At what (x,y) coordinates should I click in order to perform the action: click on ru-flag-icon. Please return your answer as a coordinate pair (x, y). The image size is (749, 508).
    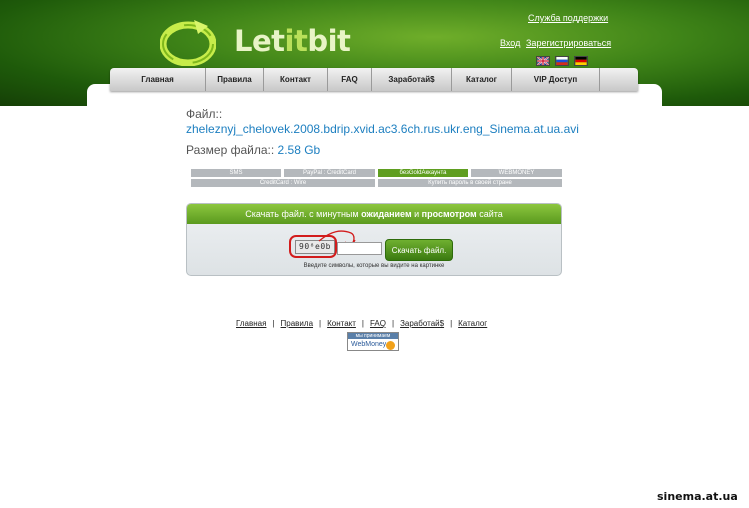
    Looking at the image, I should click on (562, 61).